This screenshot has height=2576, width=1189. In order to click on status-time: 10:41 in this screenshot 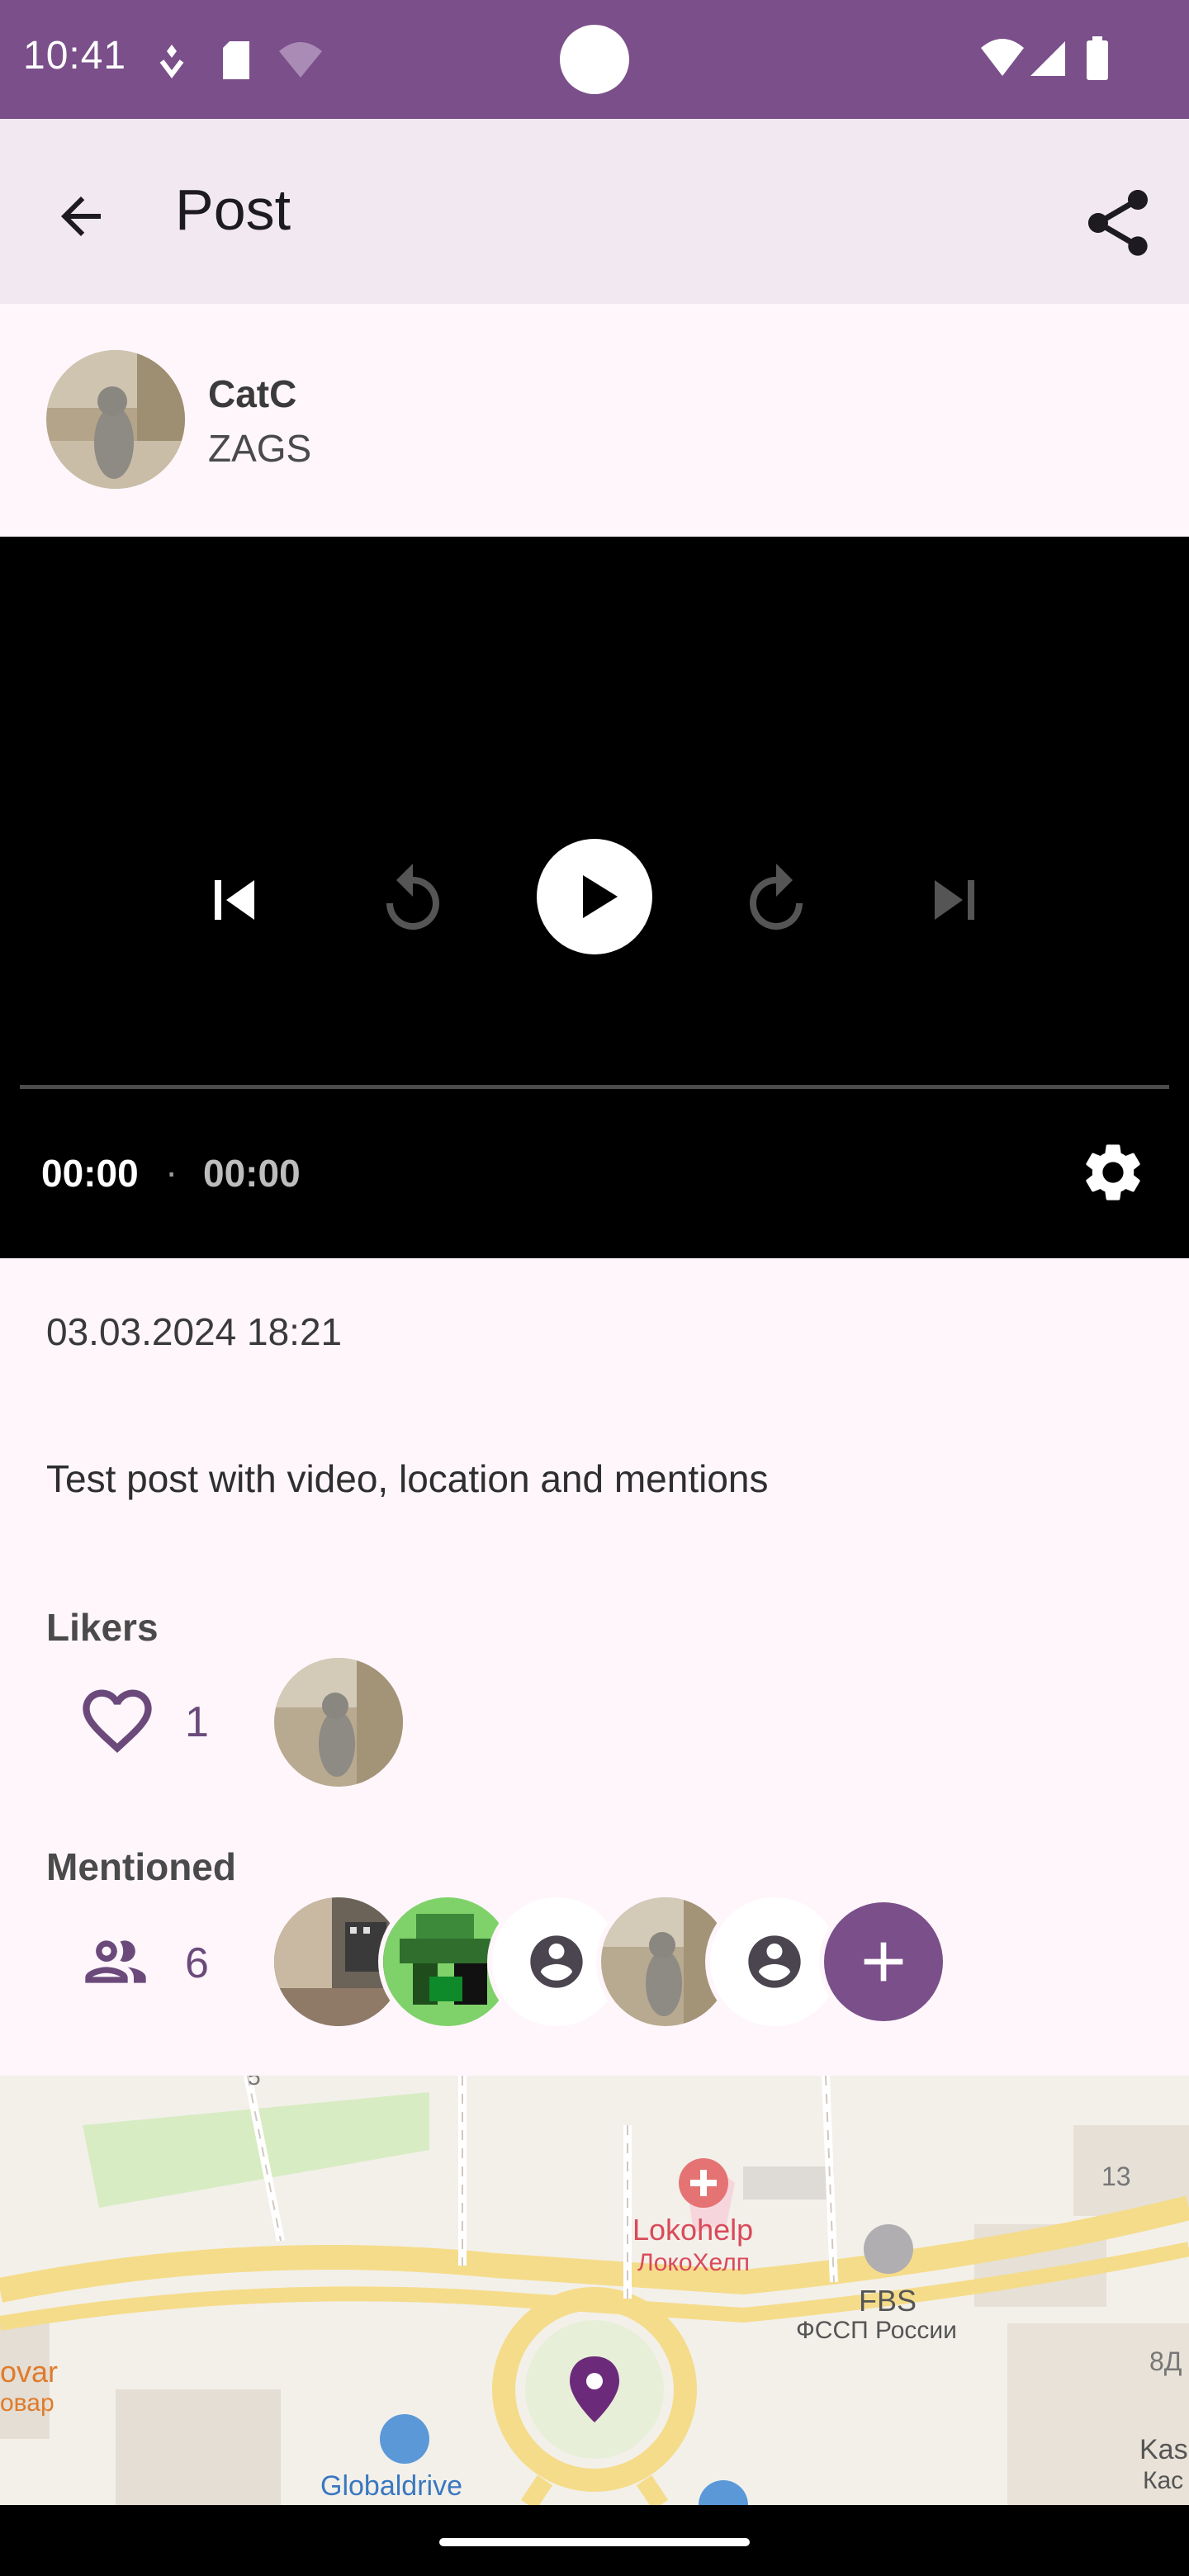, I will do `click(75, 56)`.